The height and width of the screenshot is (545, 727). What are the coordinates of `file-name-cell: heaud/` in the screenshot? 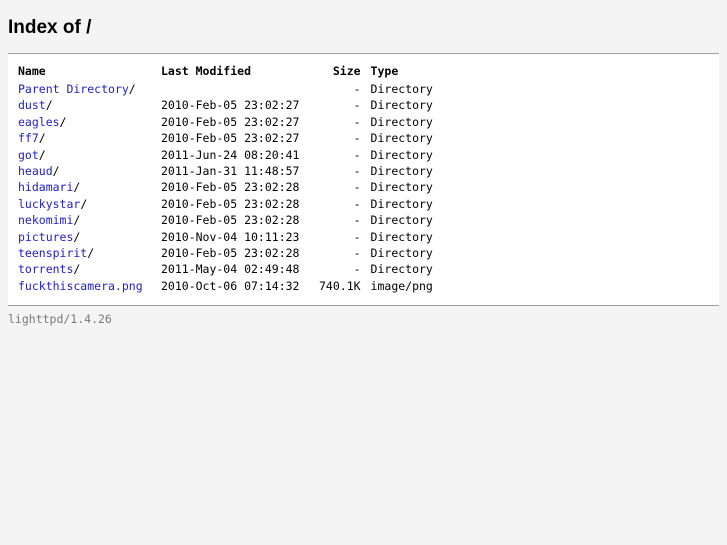 It's located at (86, 171).